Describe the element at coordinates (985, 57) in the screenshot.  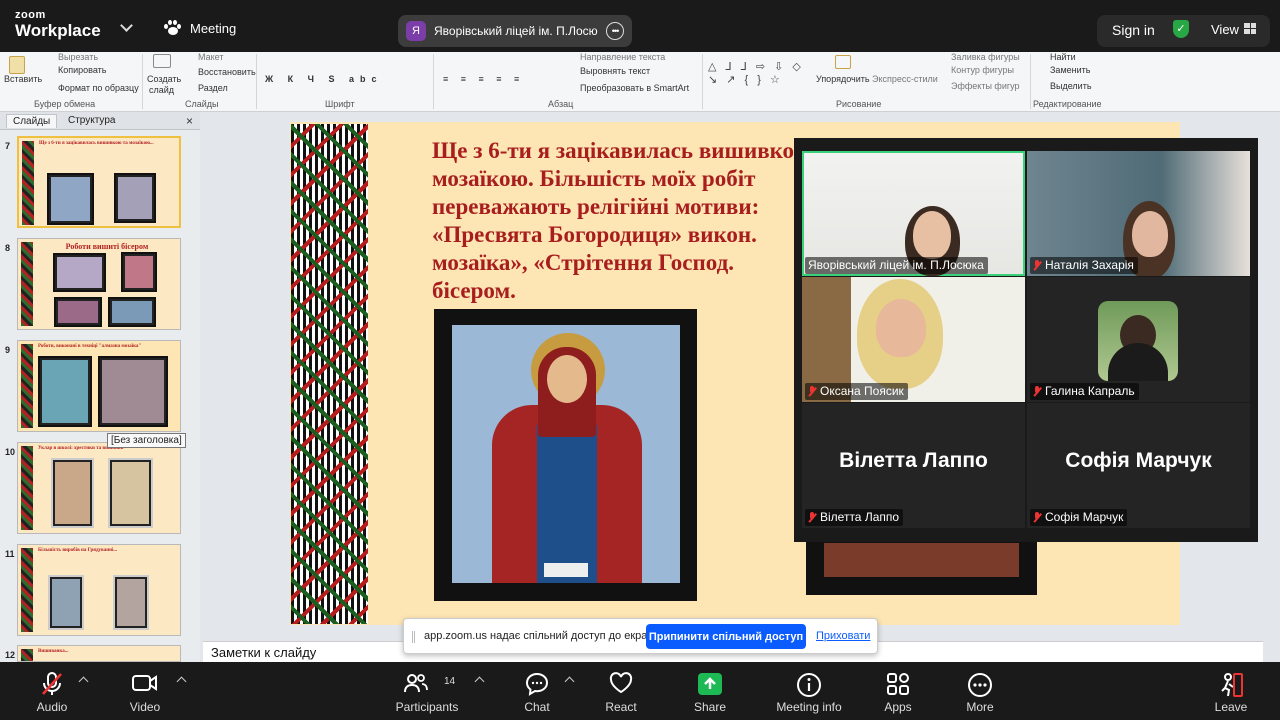
I see `shape-fill-button: Заливка фигуры` at that location.